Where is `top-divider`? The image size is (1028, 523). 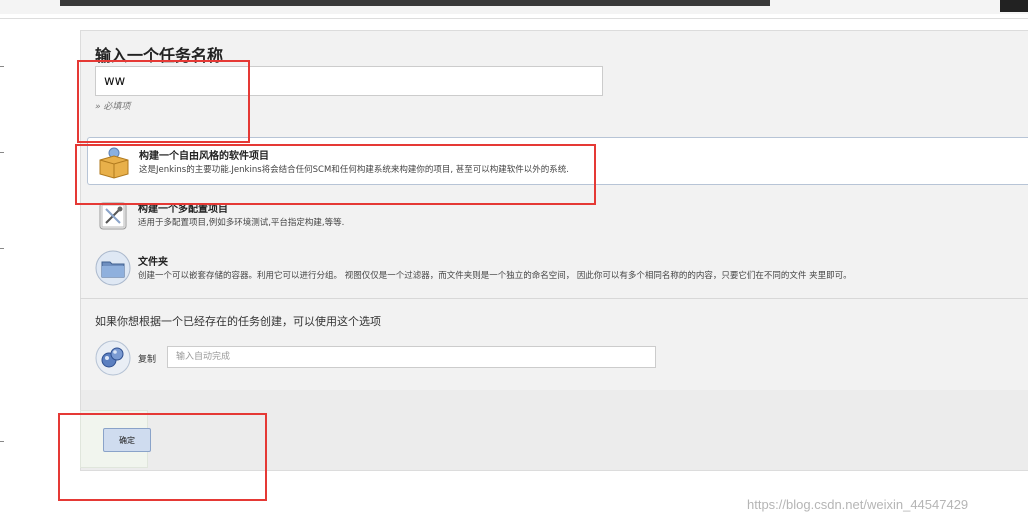 top-divider is located at coordinates (514, 18).